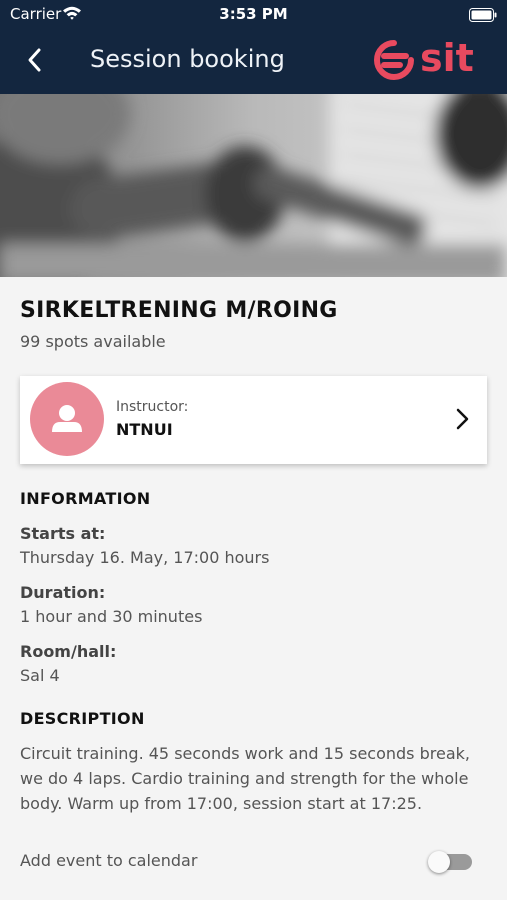 The height and width of the screenshot is (900, 507). I want to click on add-to-calendar-label: Add event to calendar, so click(109, 860).